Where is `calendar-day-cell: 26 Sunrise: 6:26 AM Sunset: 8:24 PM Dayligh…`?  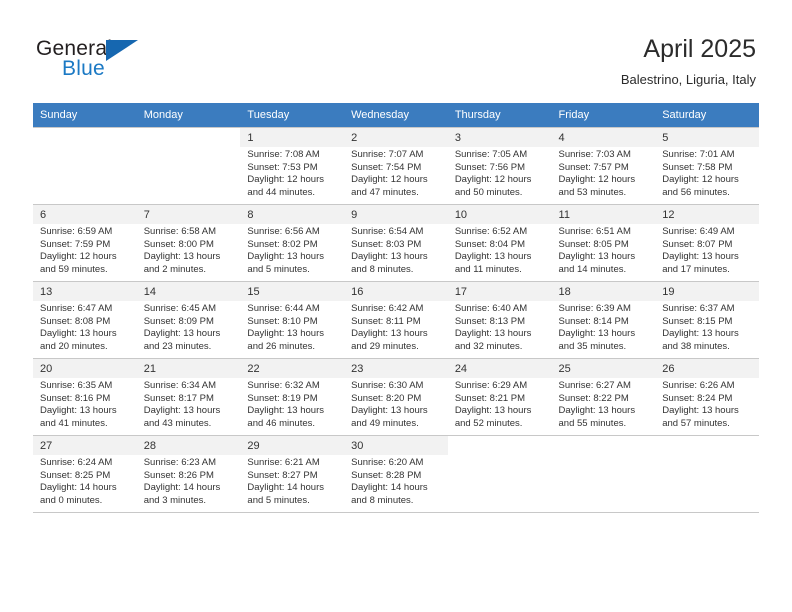 calendar-day-cell: 26 Sunrise: 6:26 AM Sunset: 8:24 PM Dayligh… is located at coordinates (707, 397).